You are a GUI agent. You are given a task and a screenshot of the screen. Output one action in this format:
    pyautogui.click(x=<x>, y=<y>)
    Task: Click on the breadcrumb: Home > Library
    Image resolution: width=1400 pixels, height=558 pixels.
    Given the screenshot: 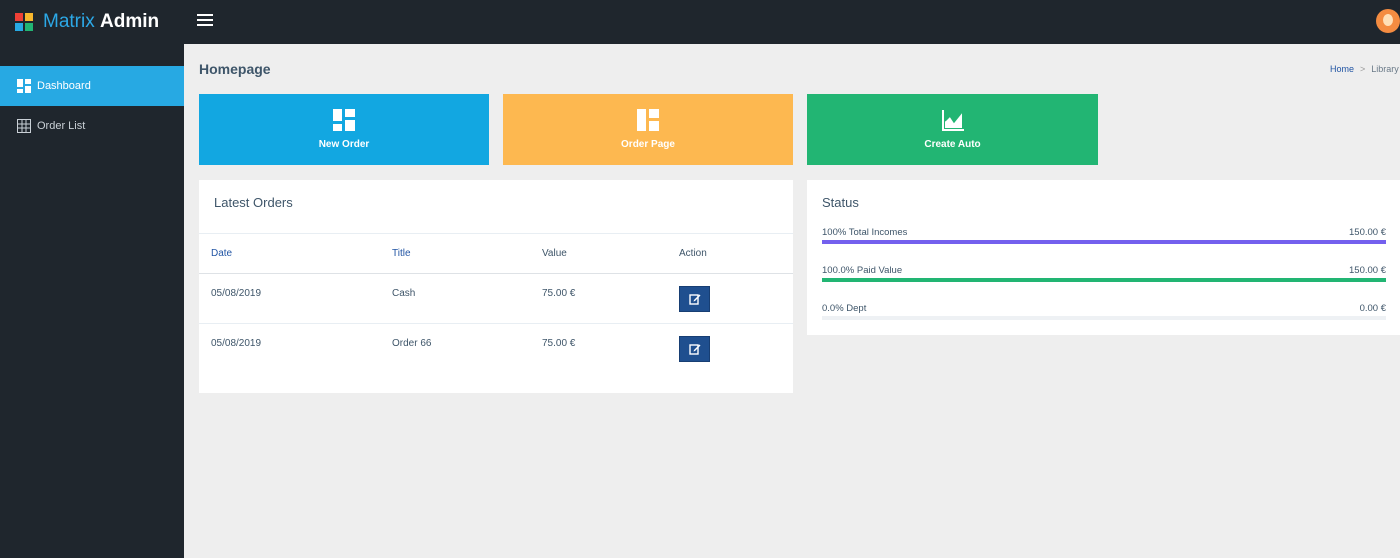 What is the action you would take?
    pyautogui.click(x=1364, y=69)
    